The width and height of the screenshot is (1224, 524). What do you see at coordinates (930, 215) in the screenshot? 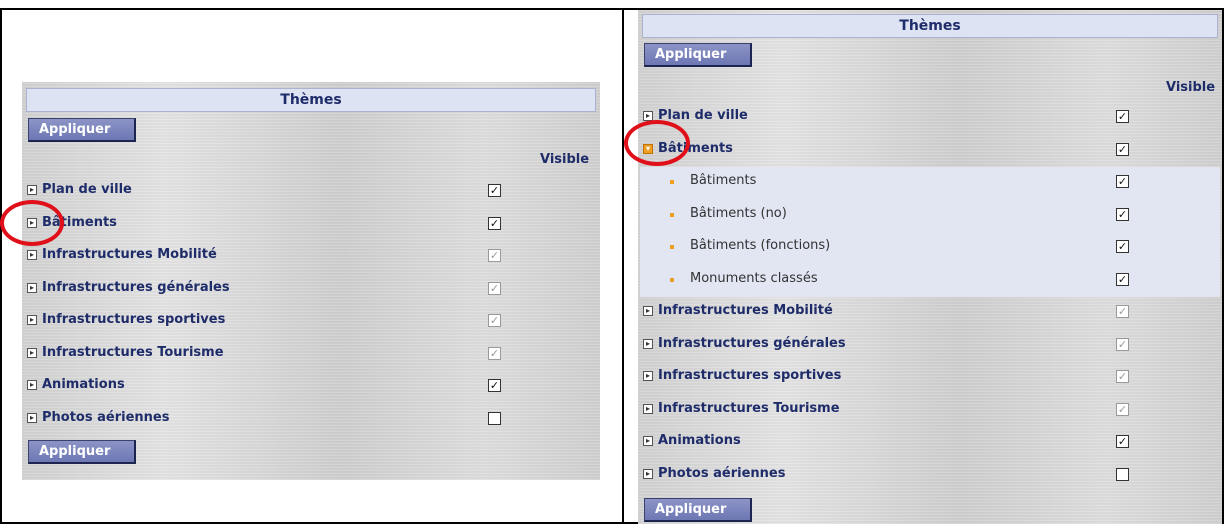
I see `right-theme-row-batiments-no-sub: Bâtiments (no) ✓` at bounding box center [930, 215].